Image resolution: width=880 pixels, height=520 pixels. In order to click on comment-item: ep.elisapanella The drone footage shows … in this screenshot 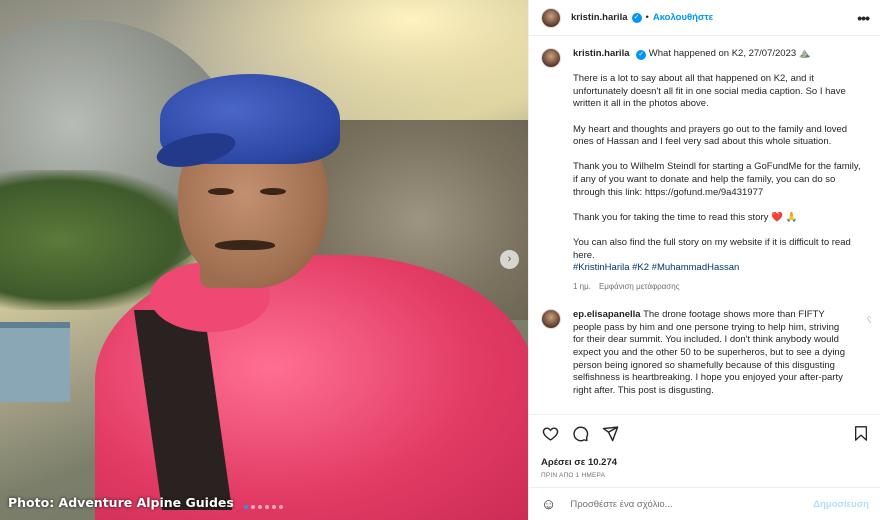, I will do `click(706, 353)`.